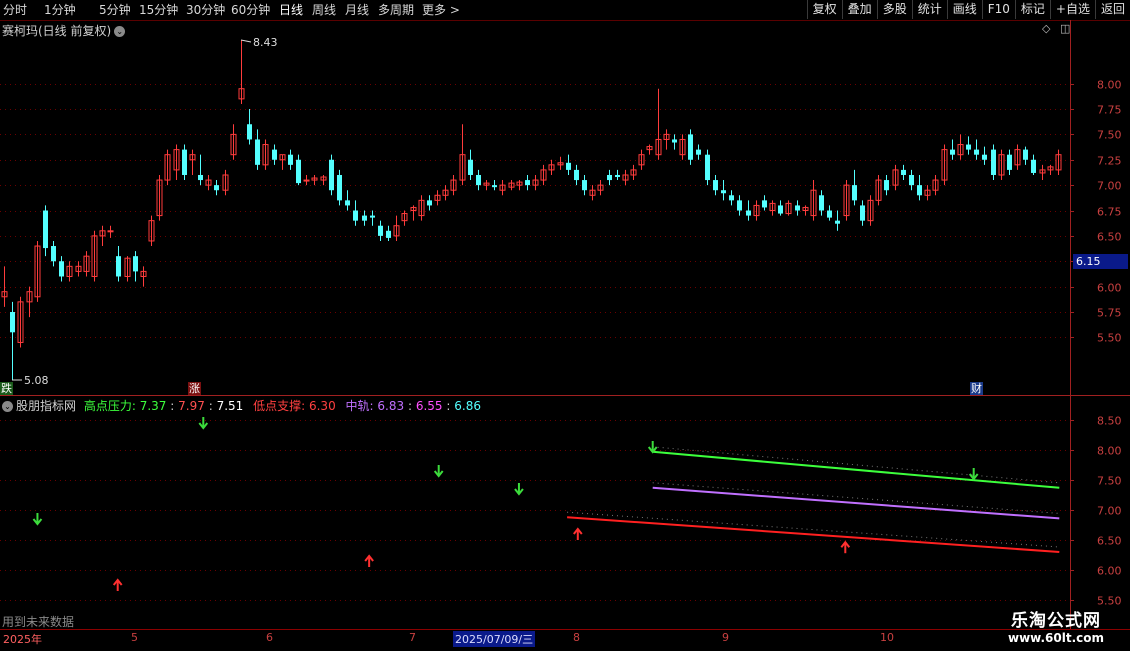 This screenshot has width=1130, height=651. I want to click on main-y-tick-label: 7.50, so click(1109, 135).